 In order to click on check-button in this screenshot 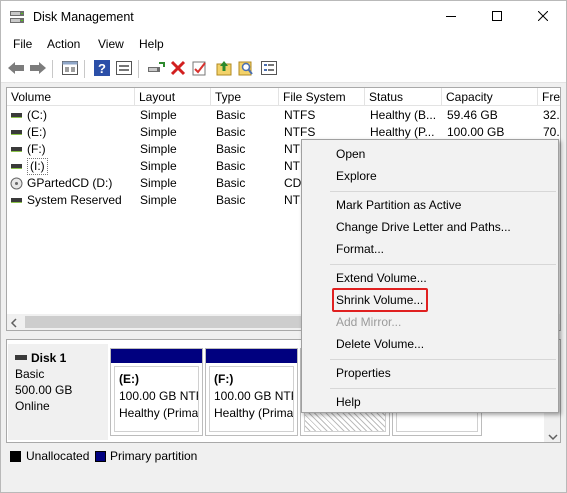, I will do `click(200, 69)`.